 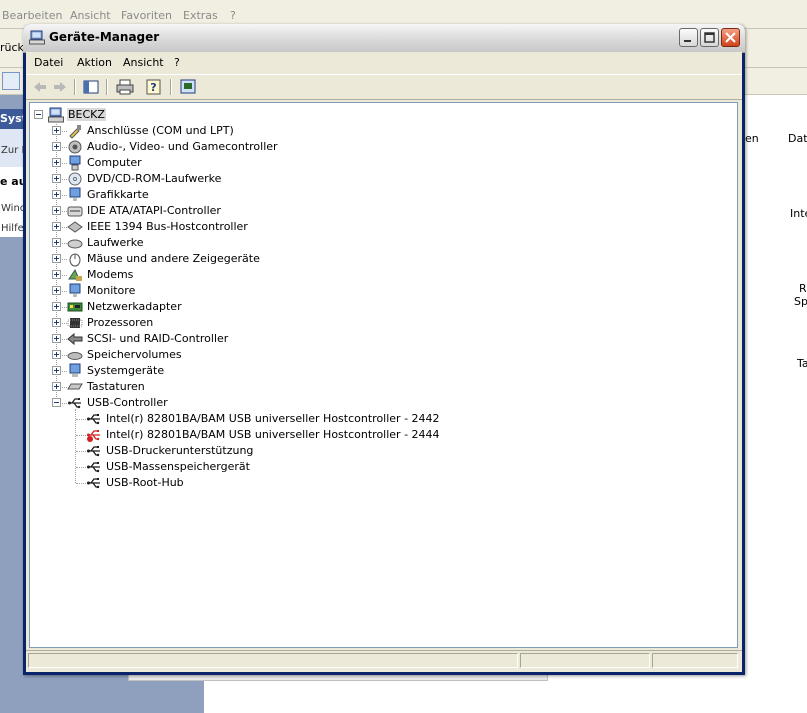 What do you see at coordinates (182, 146) in the screenshot?
I see `device-category: Audio-, Video- und Gamecontroller` at bounding box center [182, 146].